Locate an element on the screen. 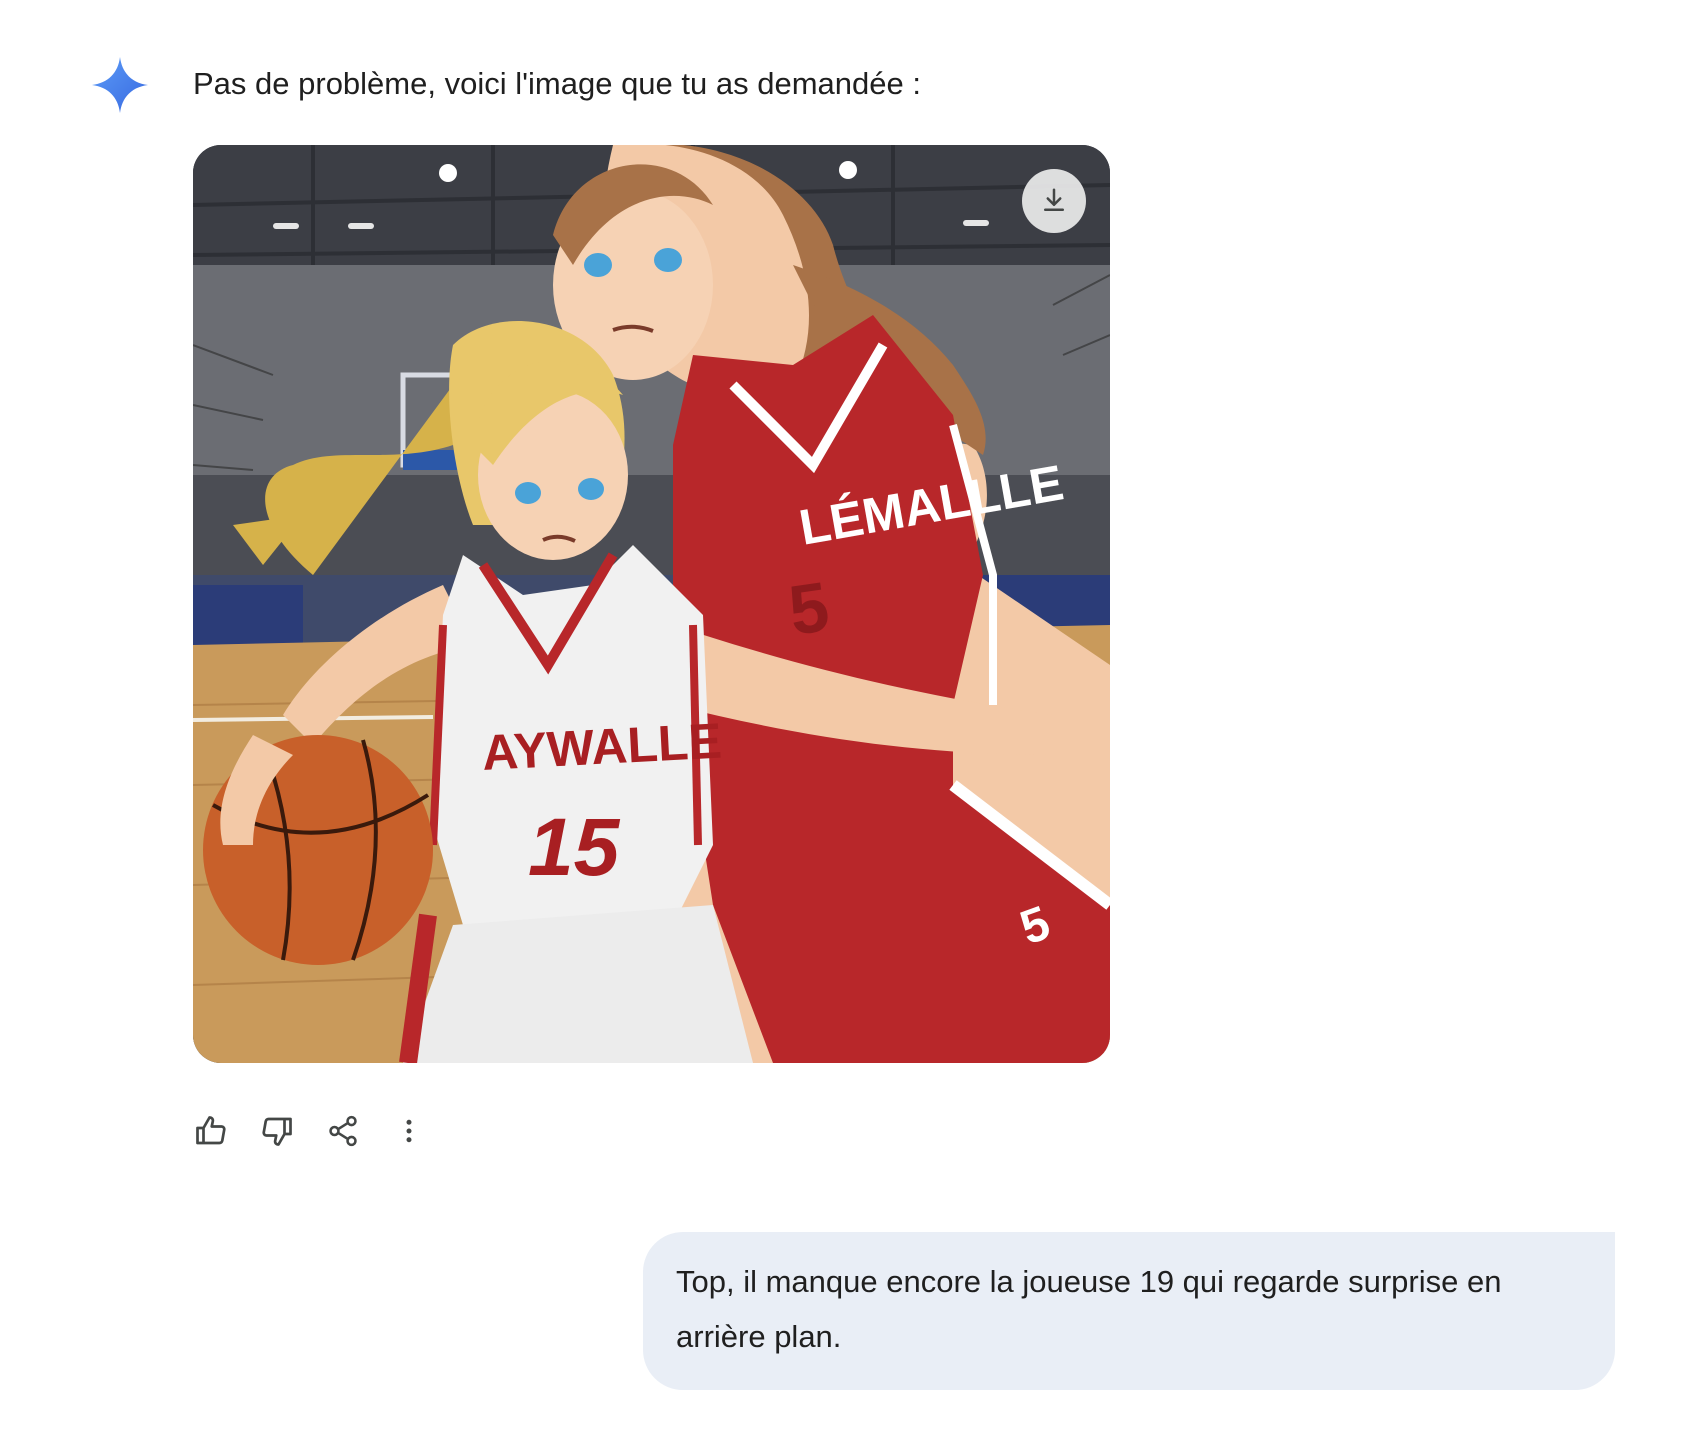  download-icon is located at coordinates (1054, 199).